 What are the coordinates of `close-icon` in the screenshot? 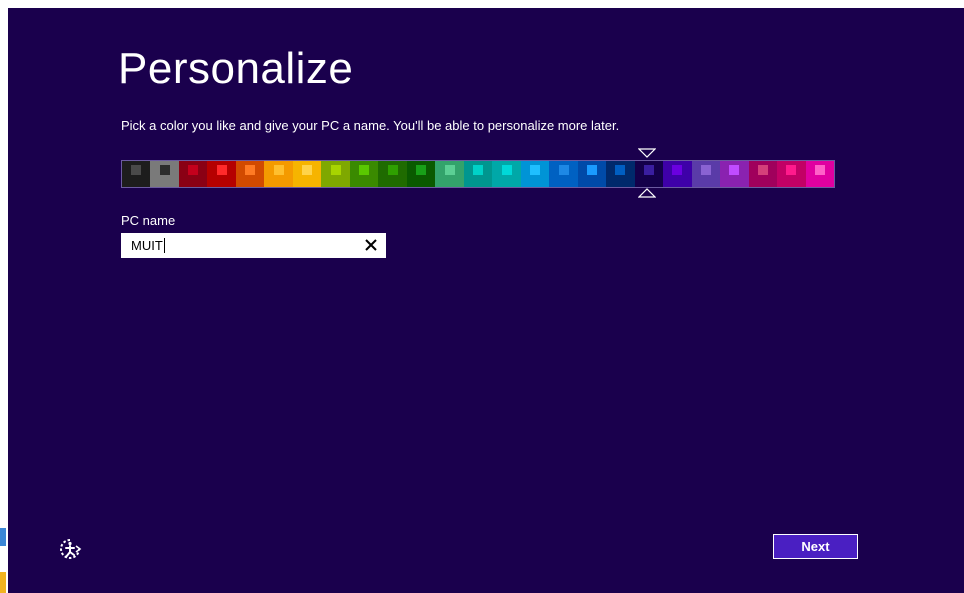 It's located at (371, 245).